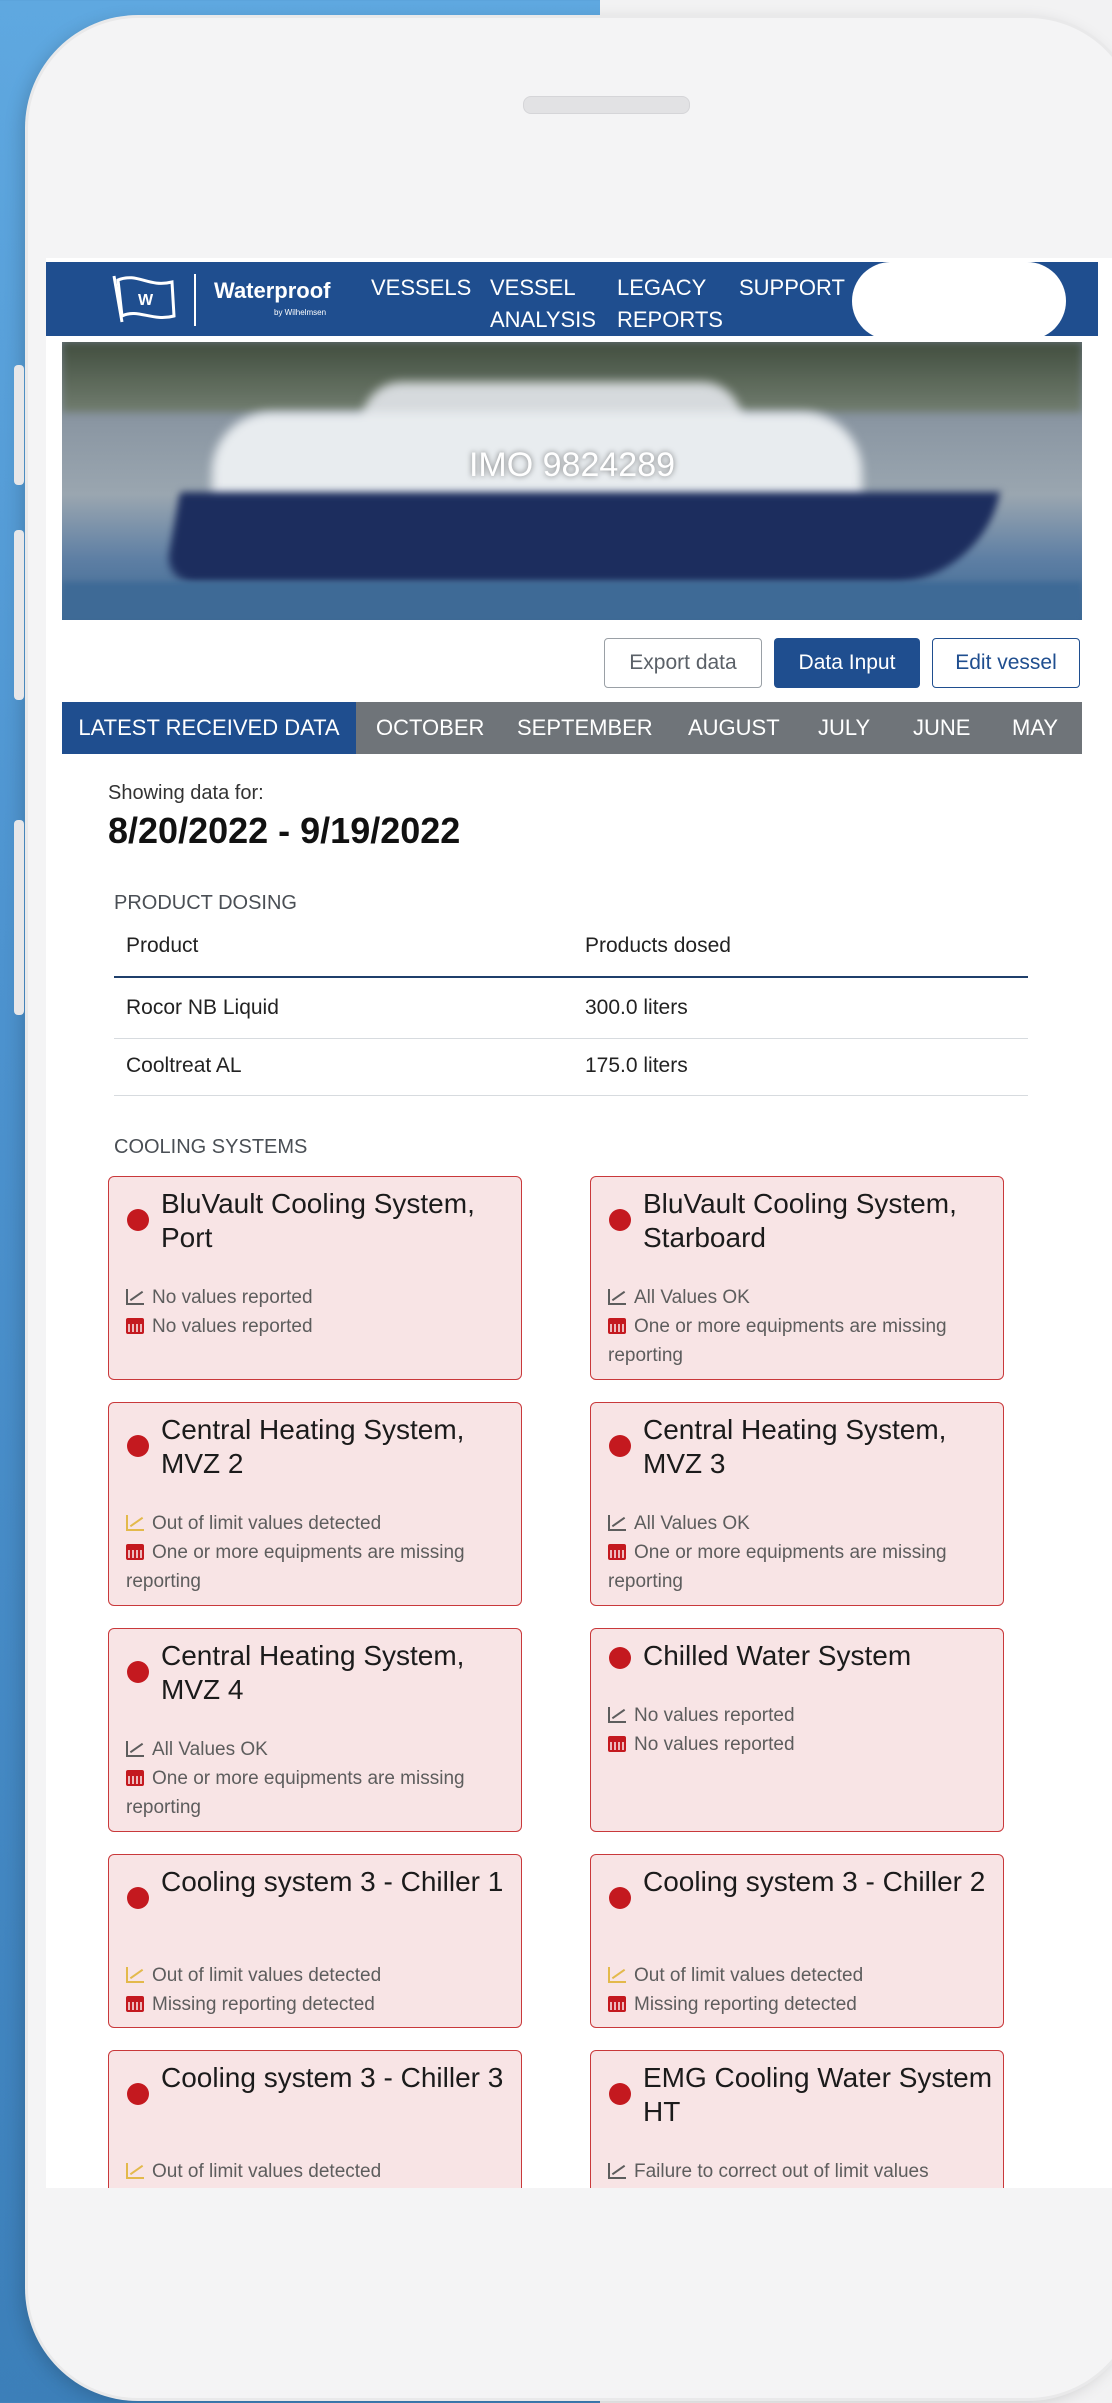 The image size is (1112, 2403). I want to click on ship-hull, so click(582, 537).